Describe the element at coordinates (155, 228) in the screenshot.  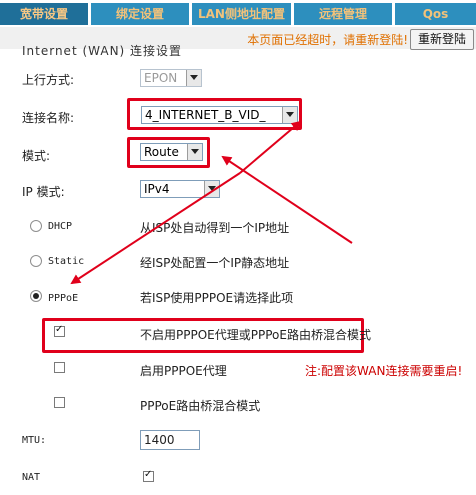
I see `arrow-to-pppoe` at that location.